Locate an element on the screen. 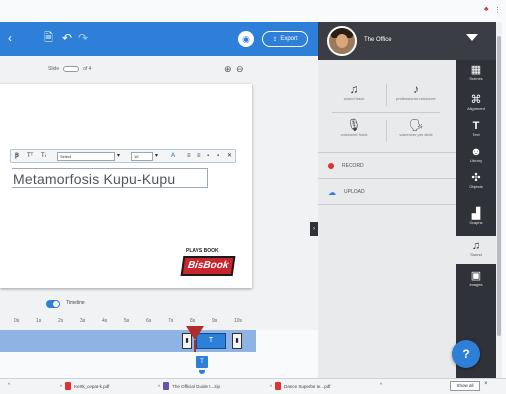  slide-size-row: Slide of 4 is located at coordinates (69, 69).